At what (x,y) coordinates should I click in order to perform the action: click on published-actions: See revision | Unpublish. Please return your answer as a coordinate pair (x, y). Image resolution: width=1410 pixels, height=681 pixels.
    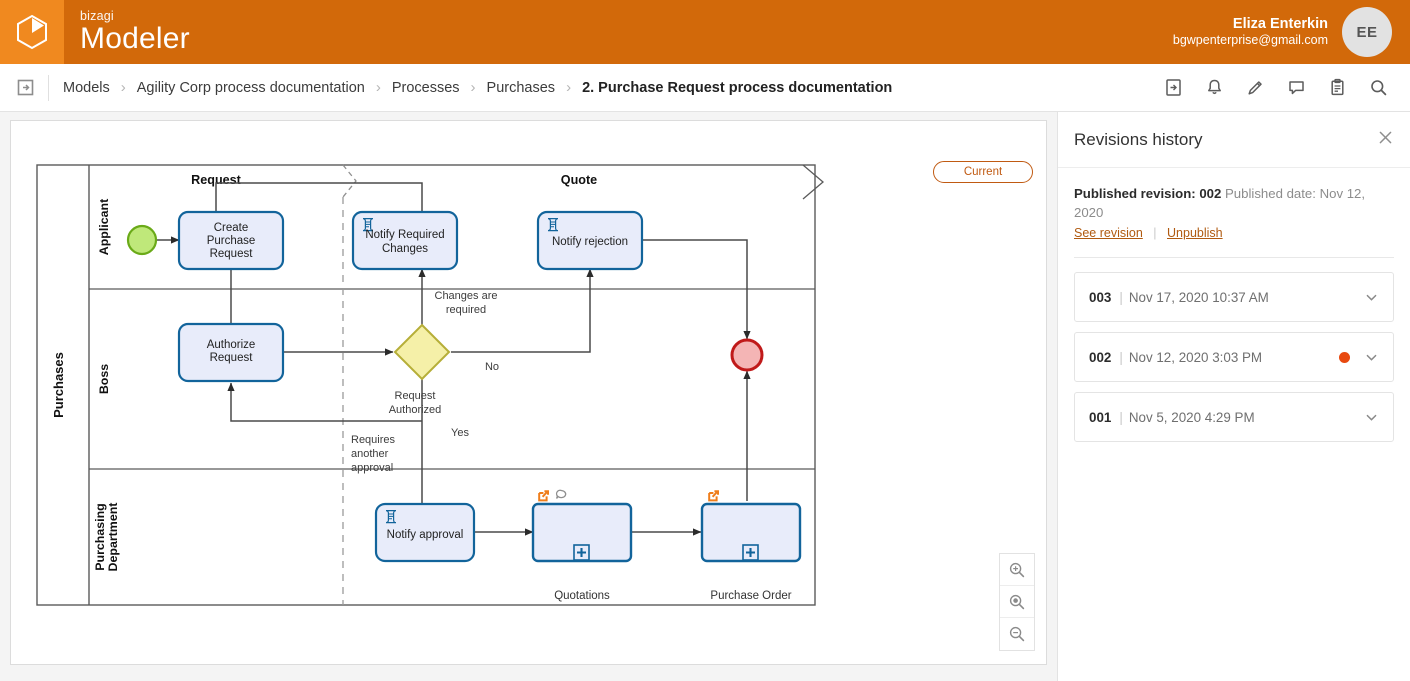
    Looking at the image, I should click on (1234, 233).